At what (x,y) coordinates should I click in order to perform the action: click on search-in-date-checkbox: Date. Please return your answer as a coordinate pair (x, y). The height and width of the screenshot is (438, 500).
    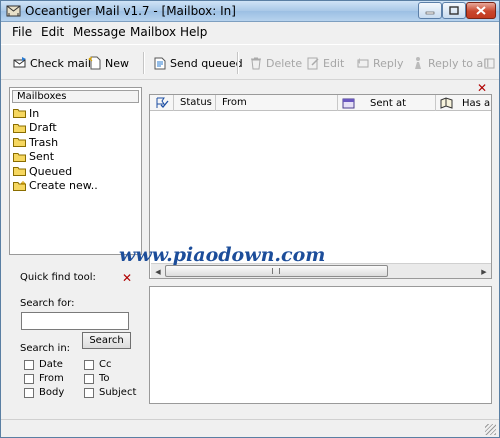
    Looking at the image, I should click on (43, 364).